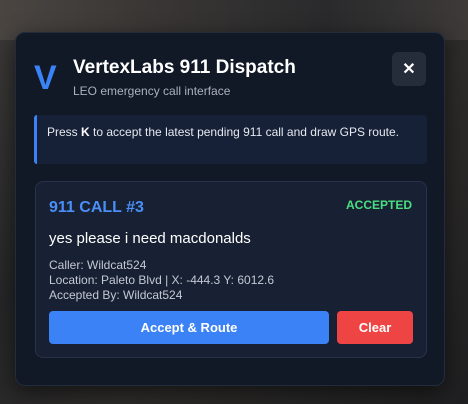 The width and height of the screenshot is (468, 404). I want to click on page-title: VertexLabs 911 Dispatch, so click(184, 67).